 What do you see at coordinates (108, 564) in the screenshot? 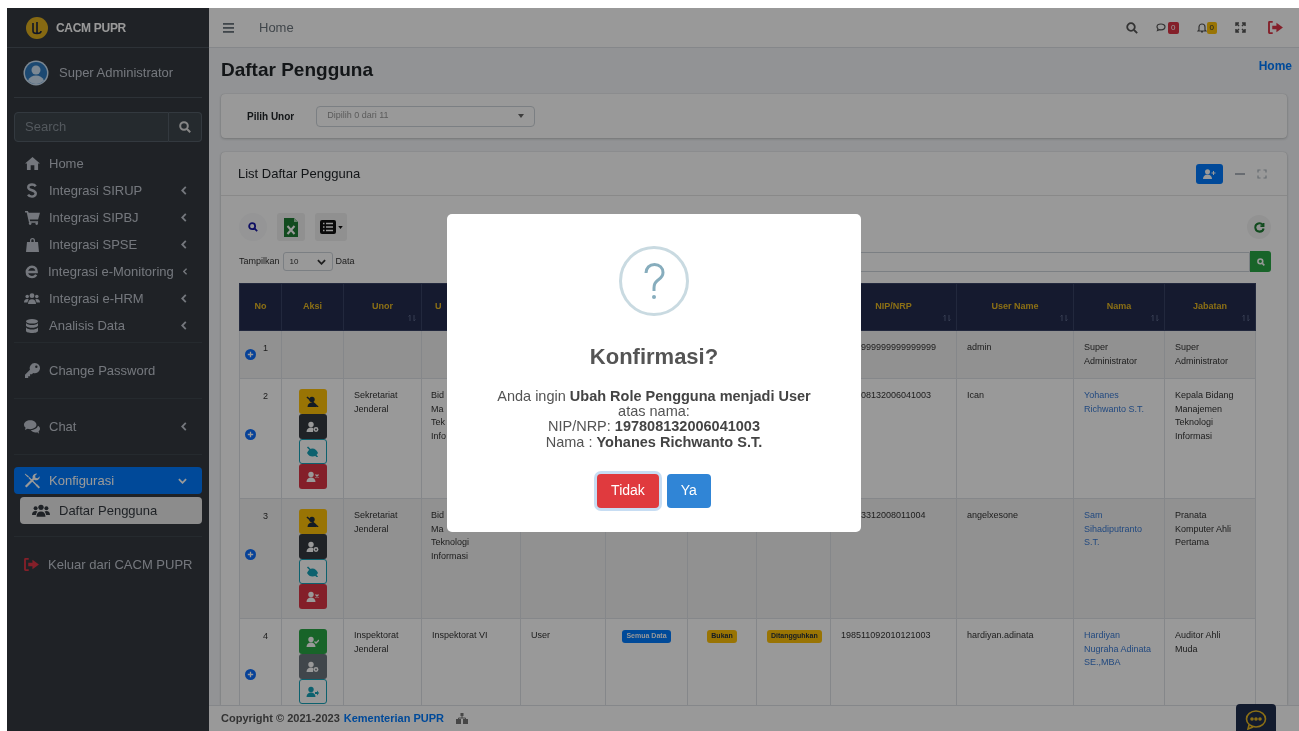
I see `sidebar-item: Keluar dari CACM PUPR` at bounding box center [108, 564].